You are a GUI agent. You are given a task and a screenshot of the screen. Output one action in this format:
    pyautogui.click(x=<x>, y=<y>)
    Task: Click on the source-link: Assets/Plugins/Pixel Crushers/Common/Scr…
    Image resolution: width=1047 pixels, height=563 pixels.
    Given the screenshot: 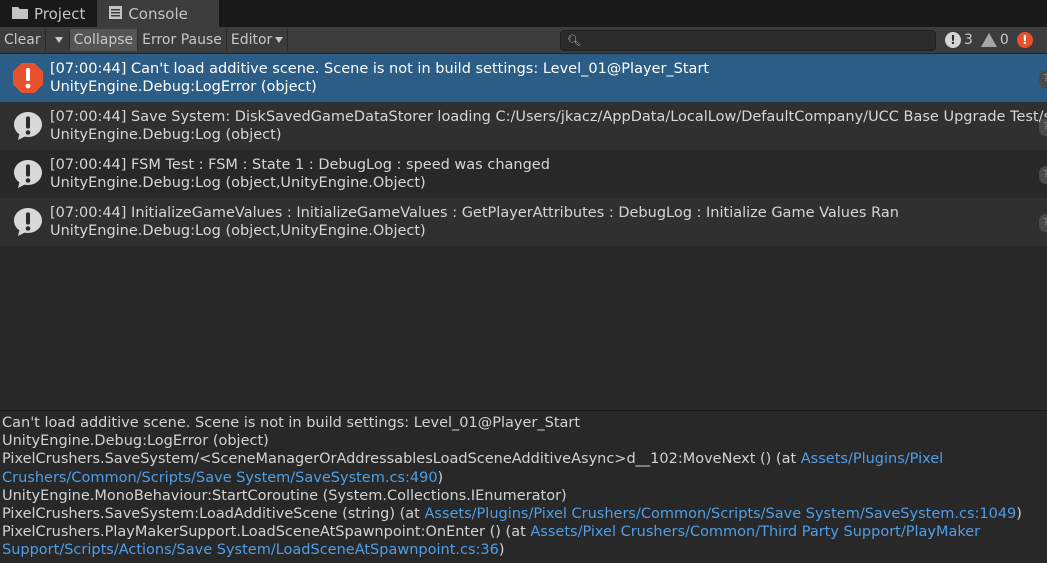 What is the action you would take?
    pyautogui.click(x=720, y=514)
    